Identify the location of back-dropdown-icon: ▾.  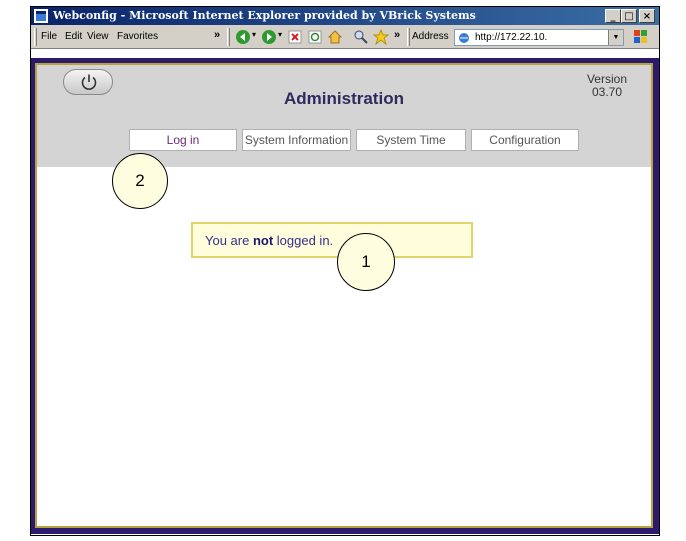
(254, 34).